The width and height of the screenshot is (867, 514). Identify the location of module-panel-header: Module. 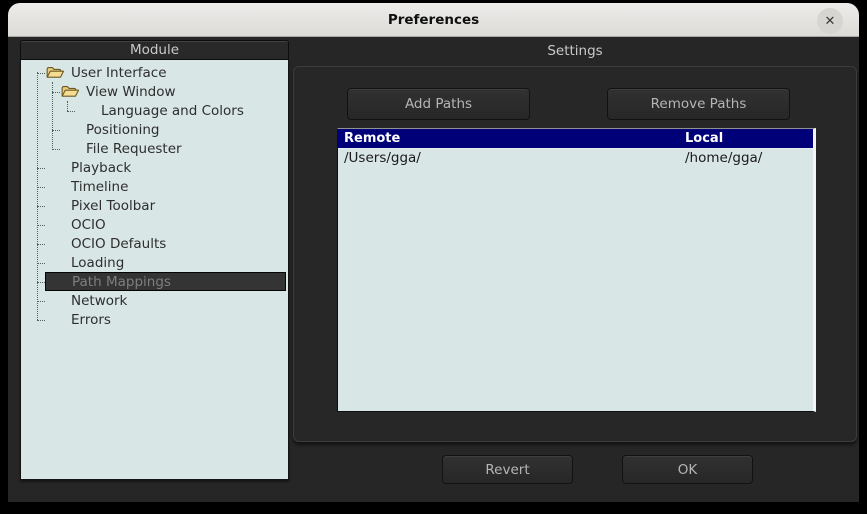
(154, 50).